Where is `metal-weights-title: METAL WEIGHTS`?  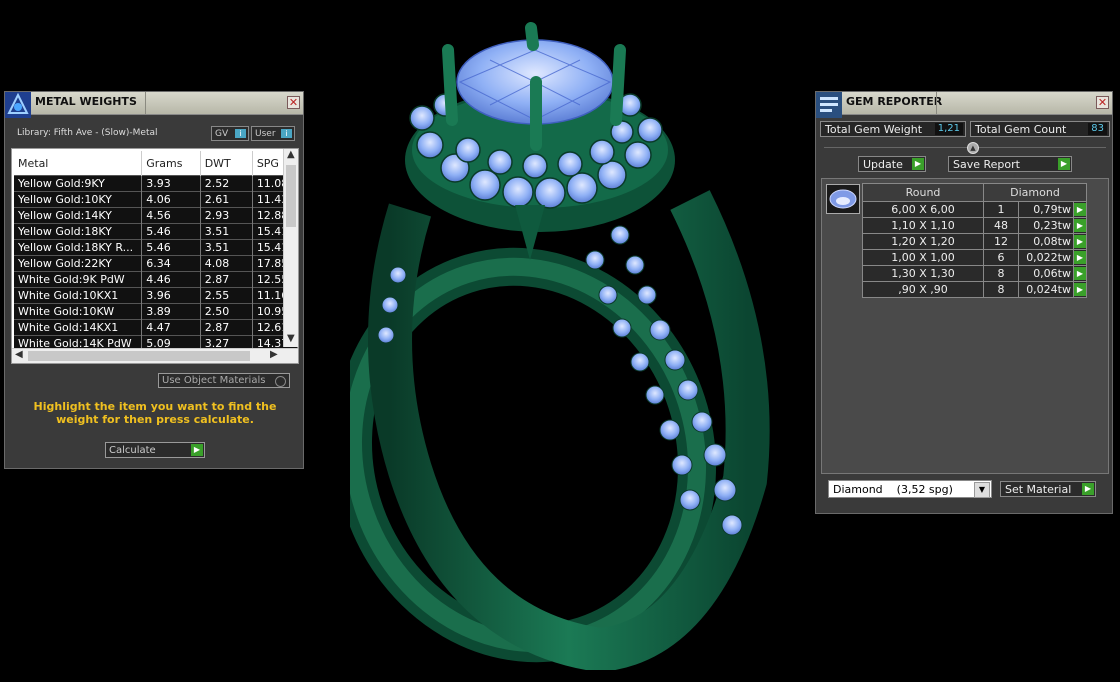
metal-weights-title: METAL WEIGHTS is located at coordinates (86, 101).